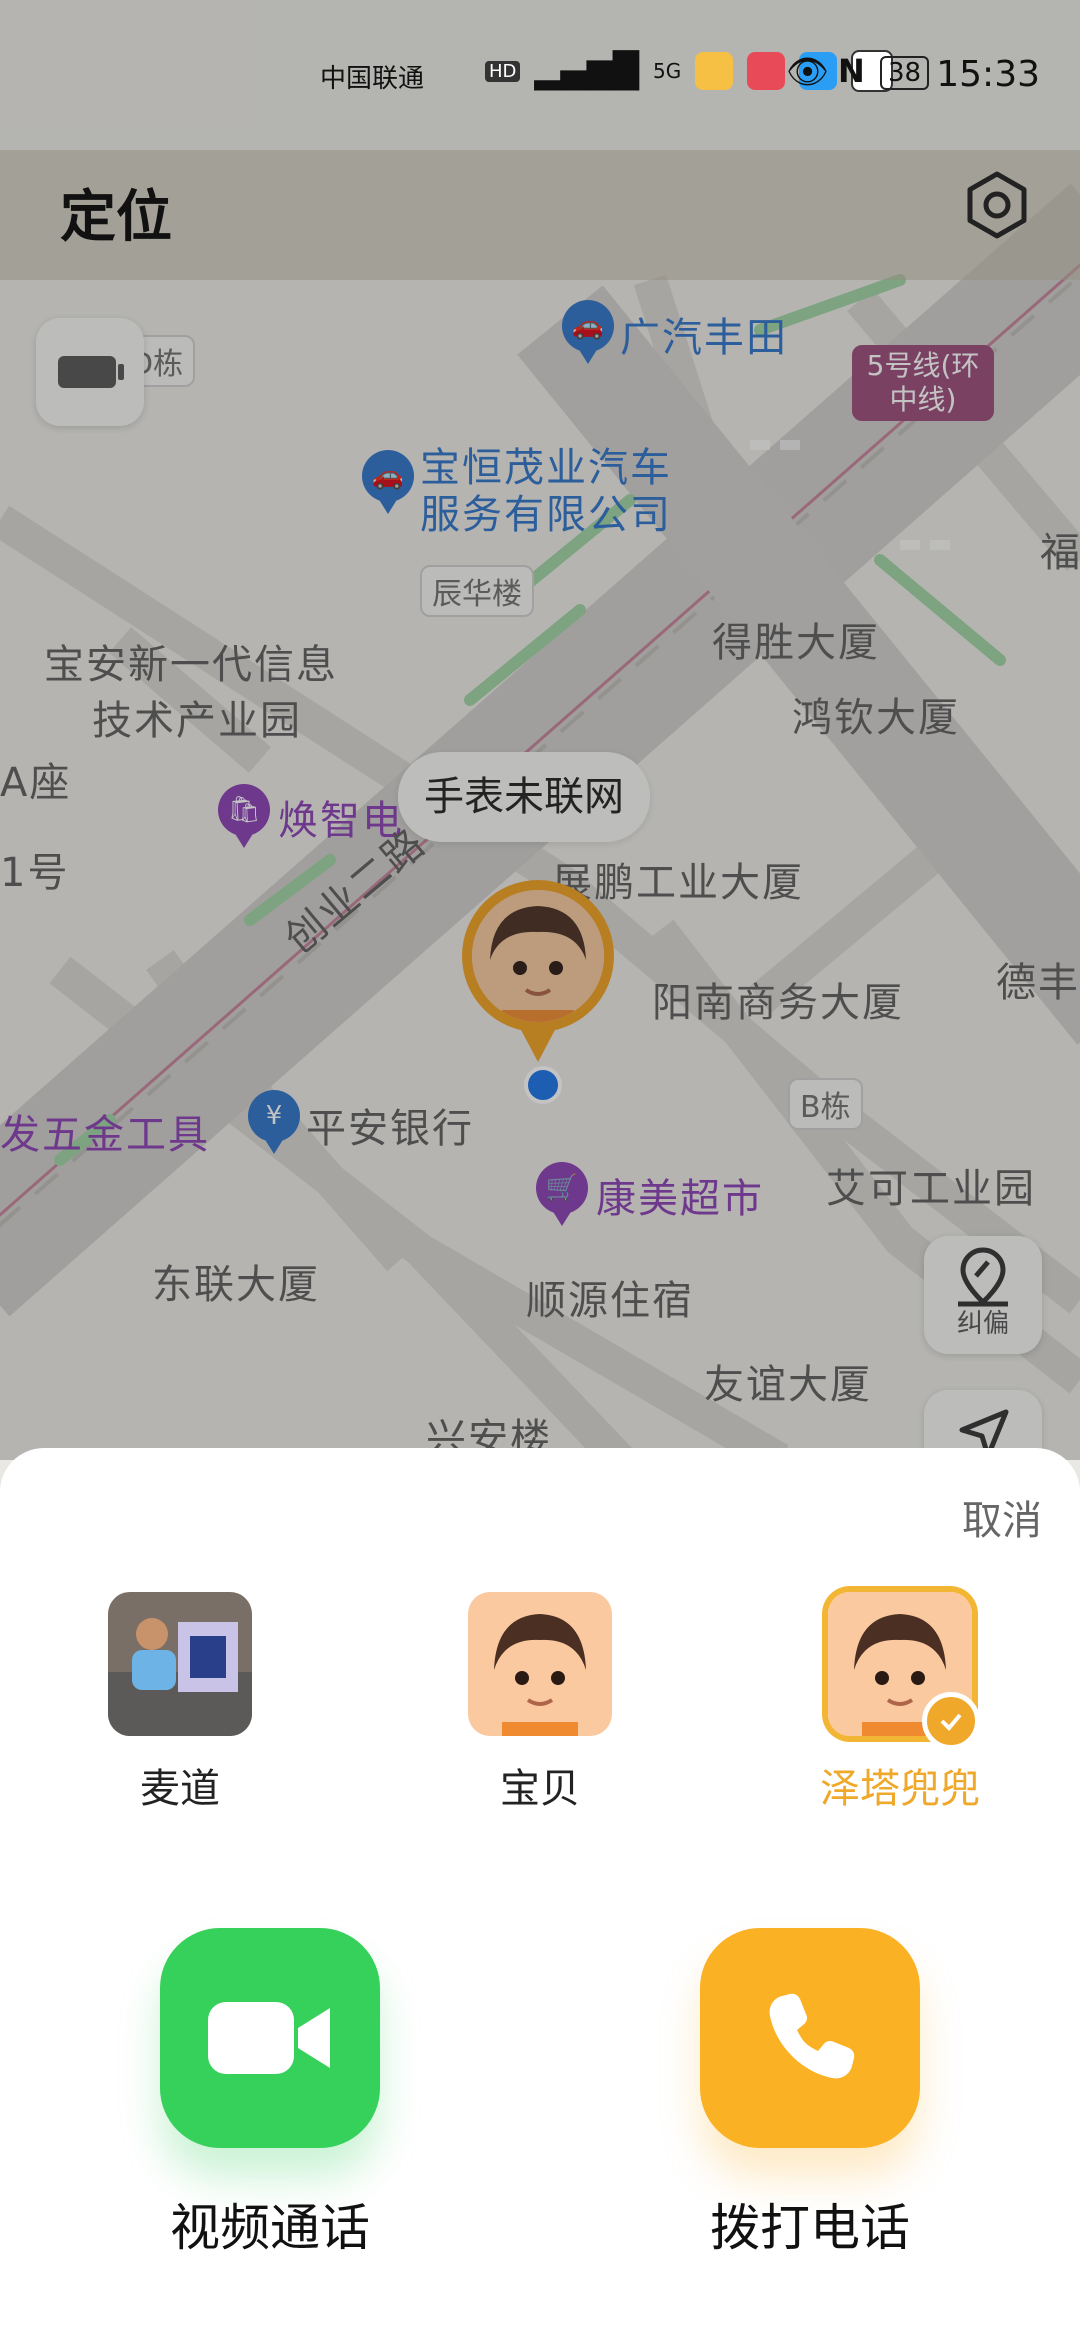 The image size is (1080, 2340). Describe the element at coordinates (997, 205) in the screenshot. I see `settings-icon` at that location.